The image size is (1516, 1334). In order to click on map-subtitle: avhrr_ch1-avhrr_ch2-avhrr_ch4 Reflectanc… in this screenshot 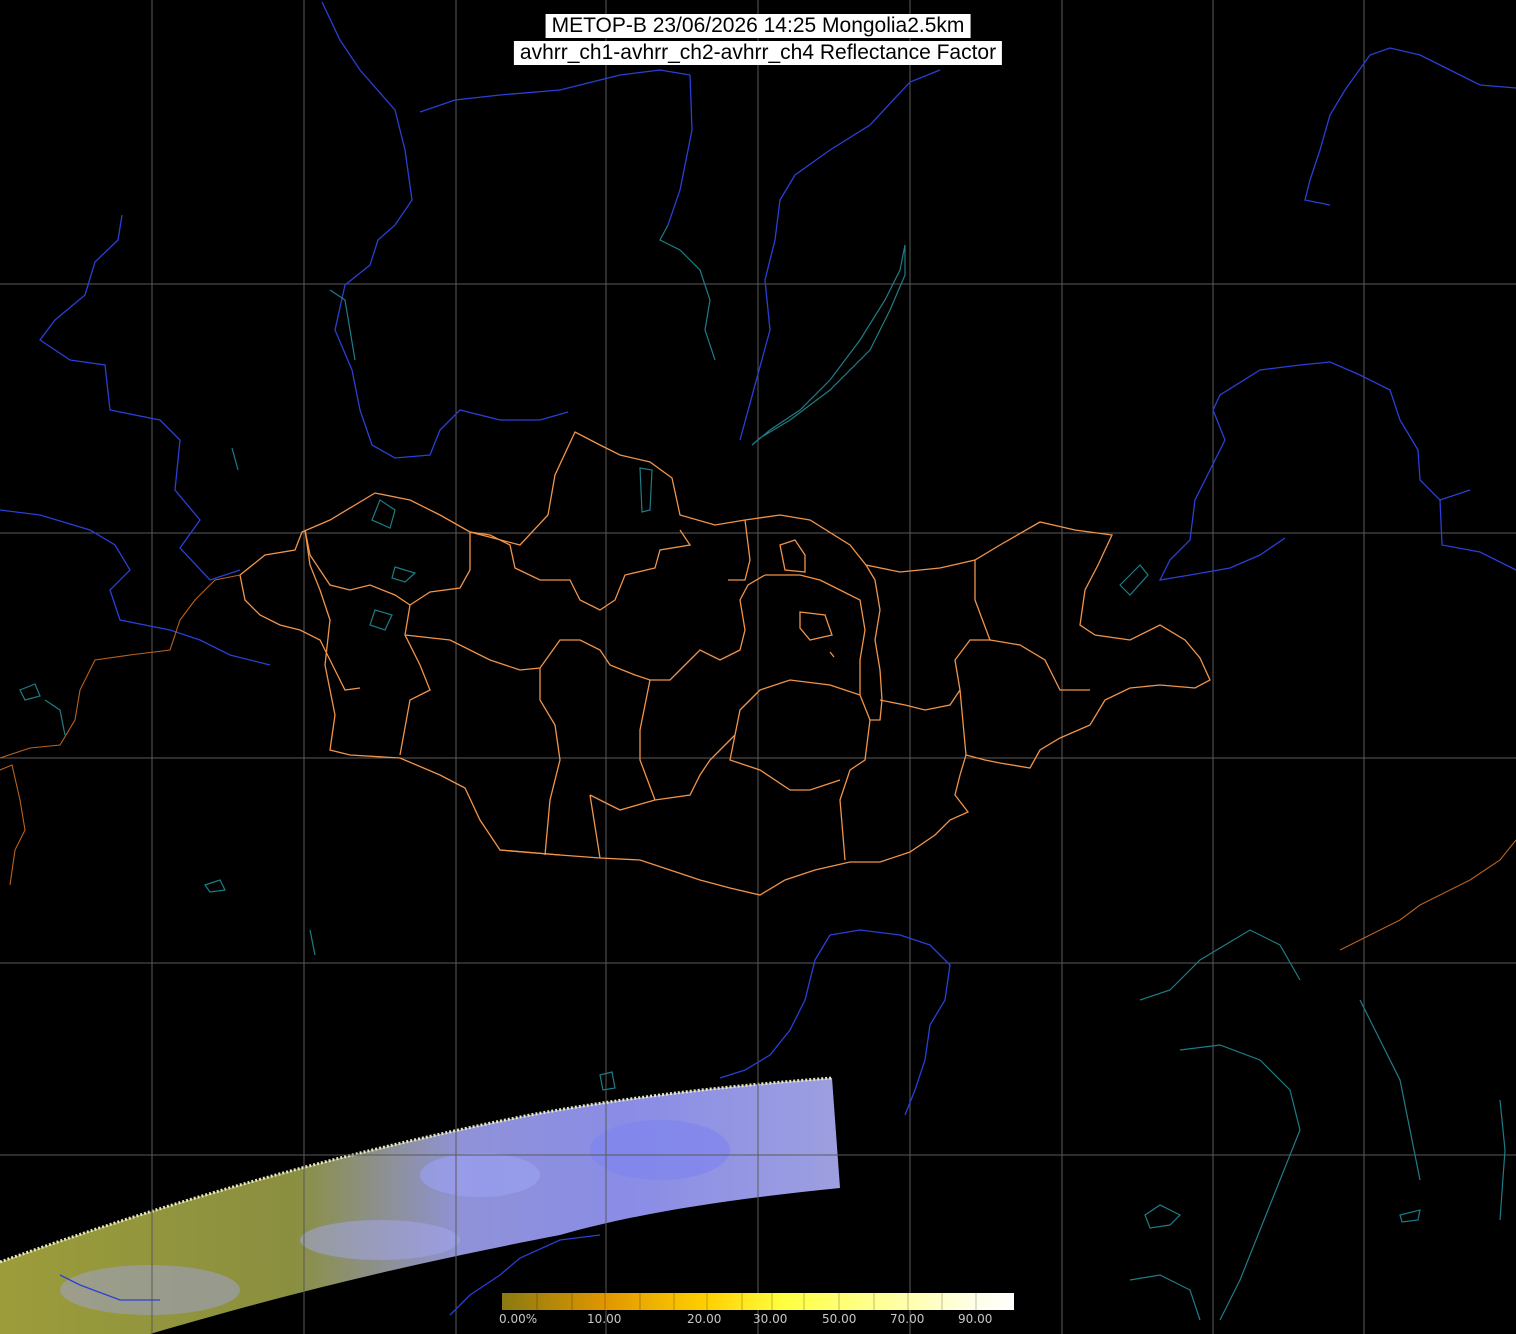, I will do `click(758, 53)`.